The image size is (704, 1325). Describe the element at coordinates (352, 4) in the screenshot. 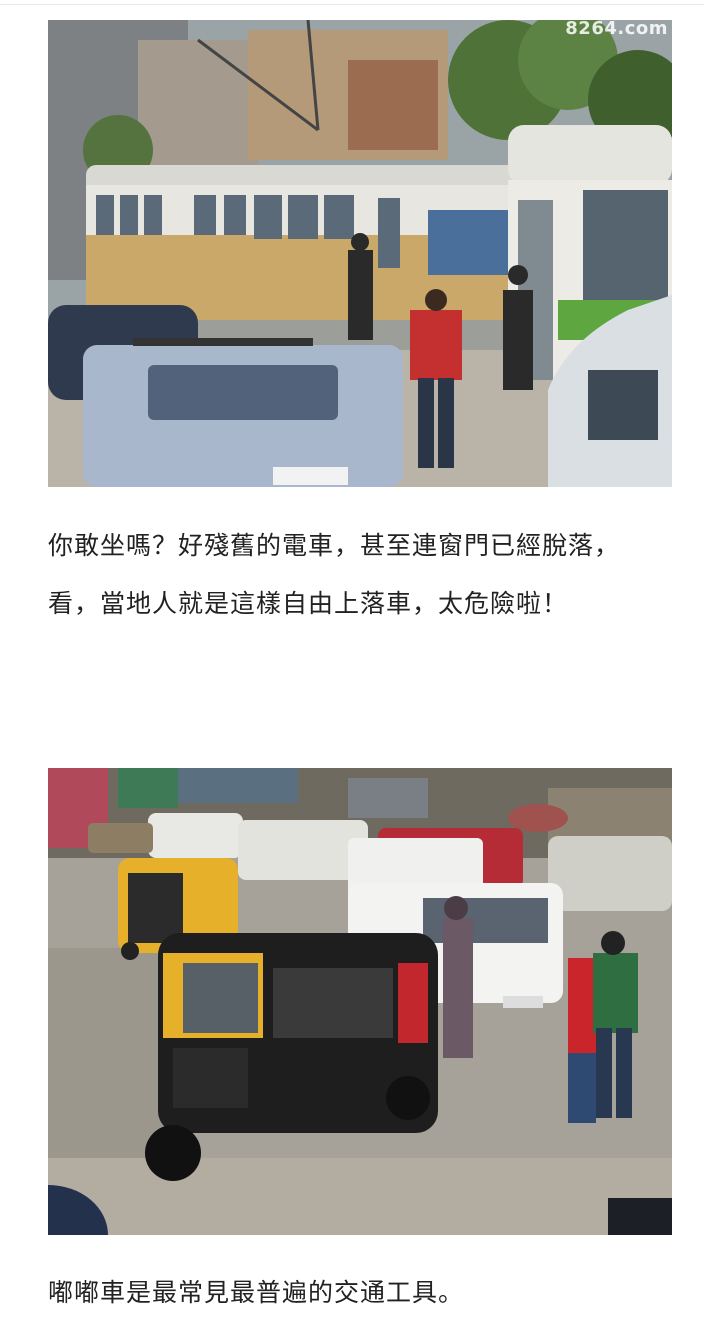

I see `top-divider` at that location.